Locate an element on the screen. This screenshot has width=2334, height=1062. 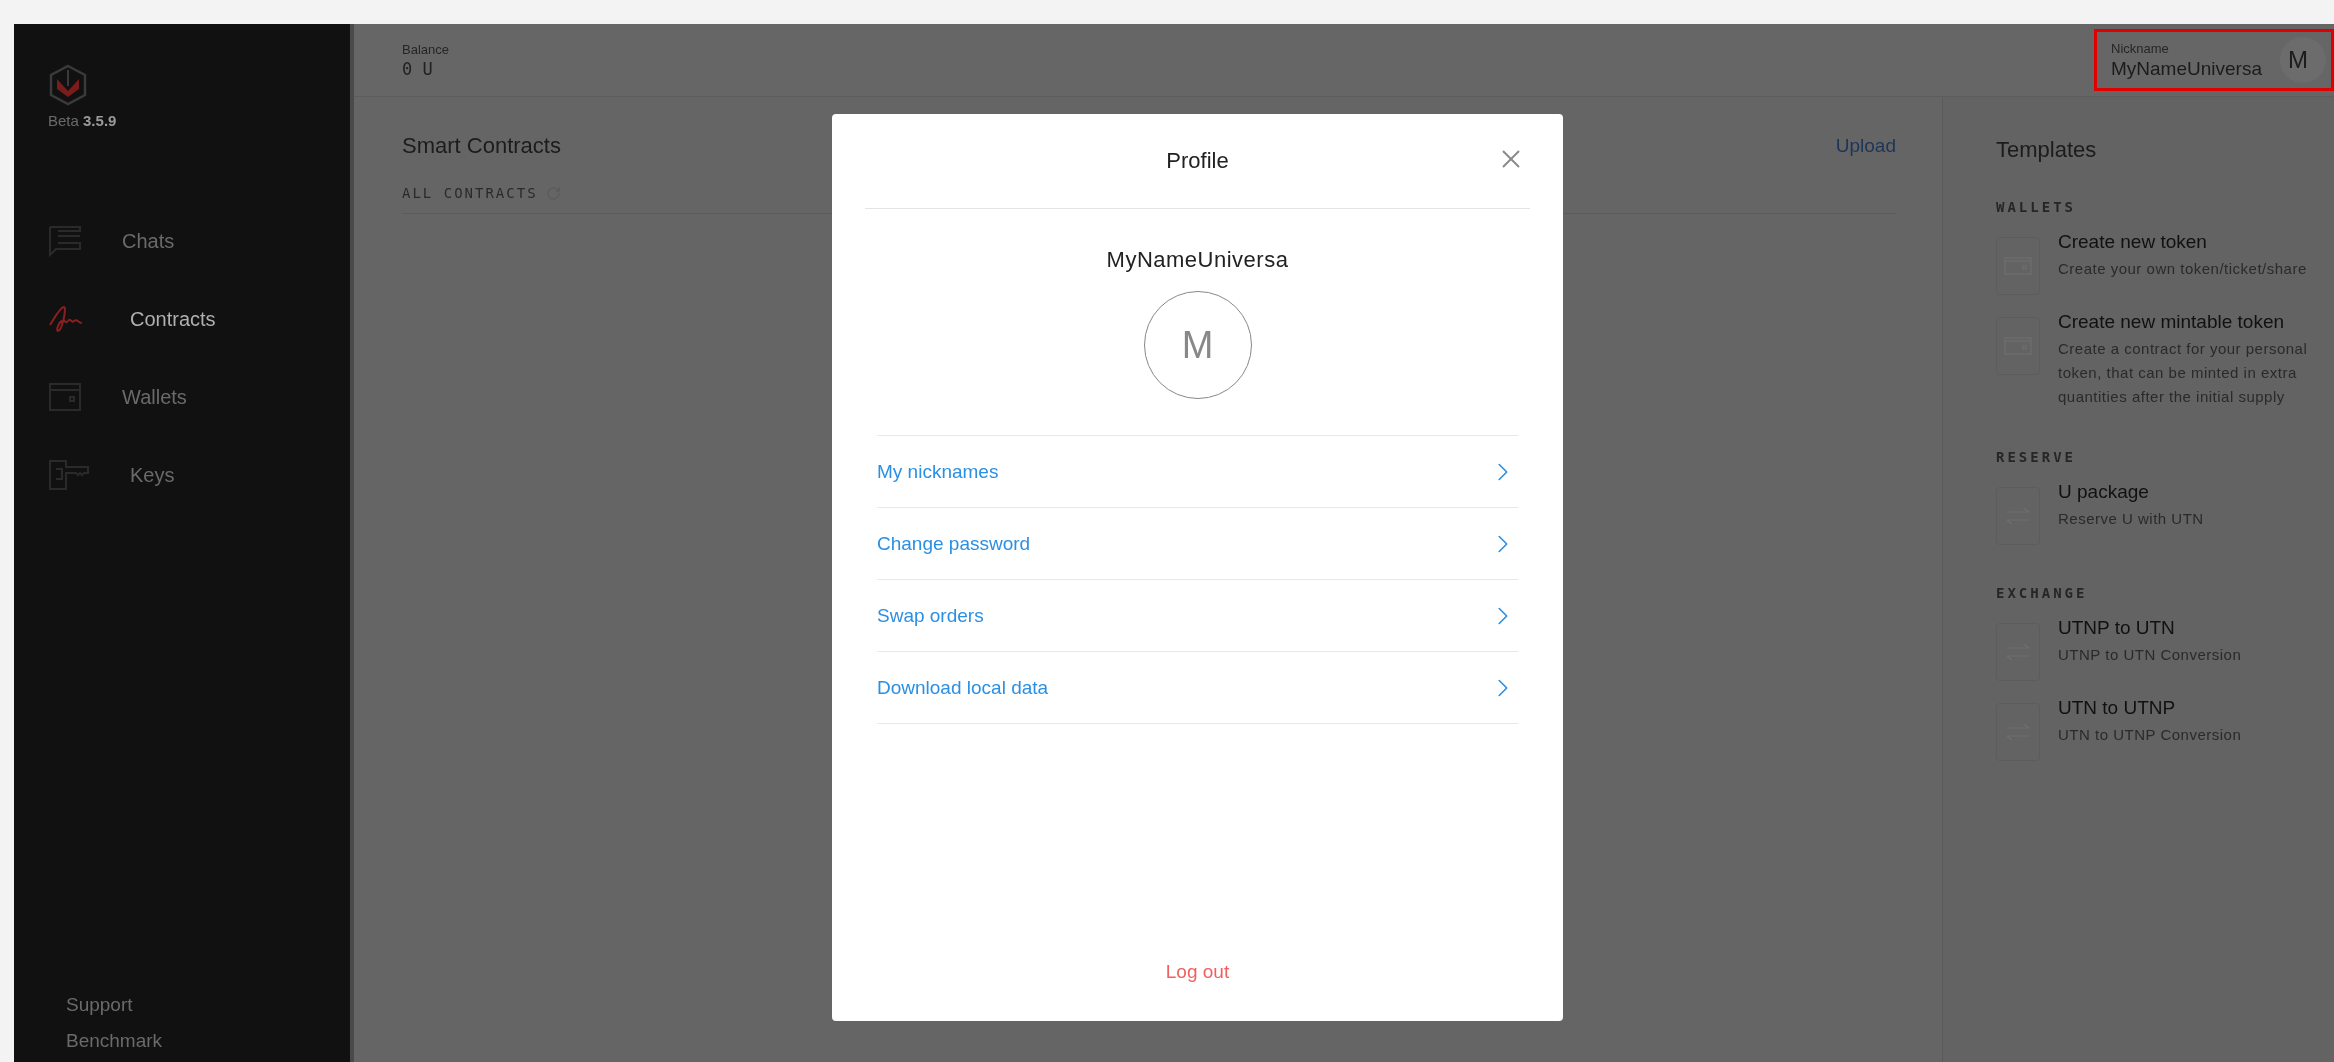
template-description: UTN to UTNP Conversion is located at coordinates (2150, 735).